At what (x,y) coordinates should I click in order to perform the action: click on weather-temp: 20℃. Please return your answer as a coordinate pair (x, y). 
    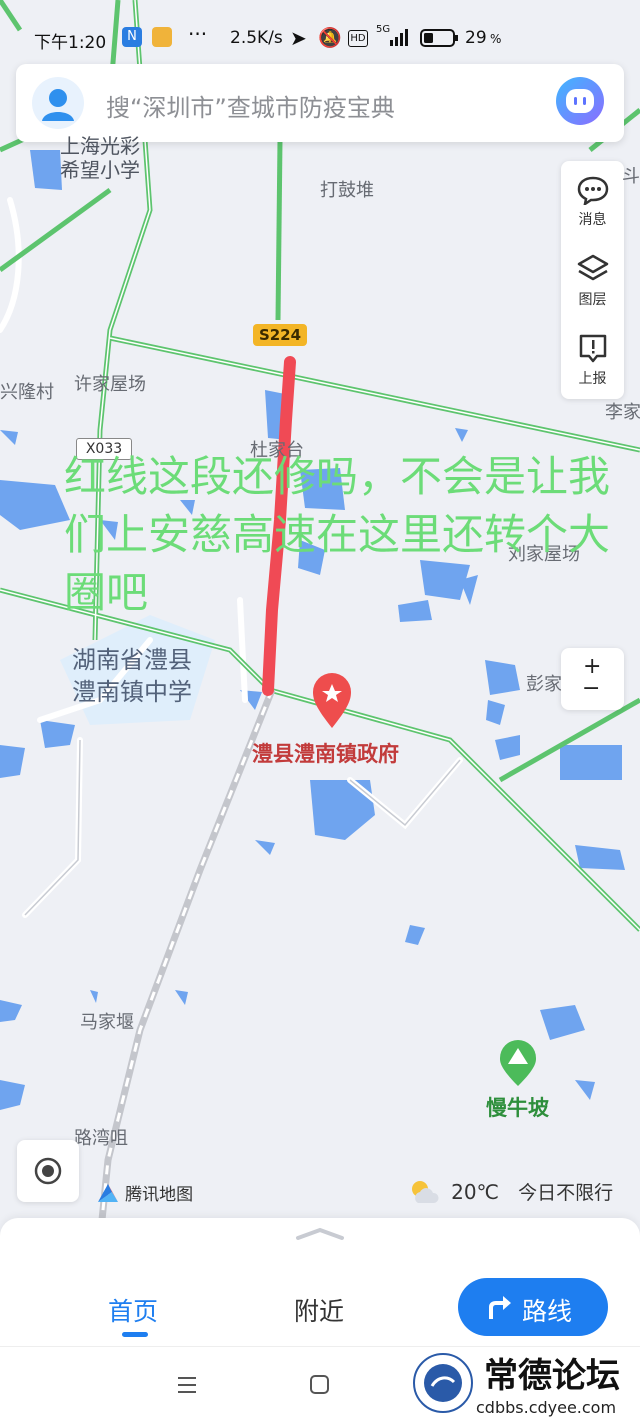
    Looking at the image, I should click on (475, 1191).